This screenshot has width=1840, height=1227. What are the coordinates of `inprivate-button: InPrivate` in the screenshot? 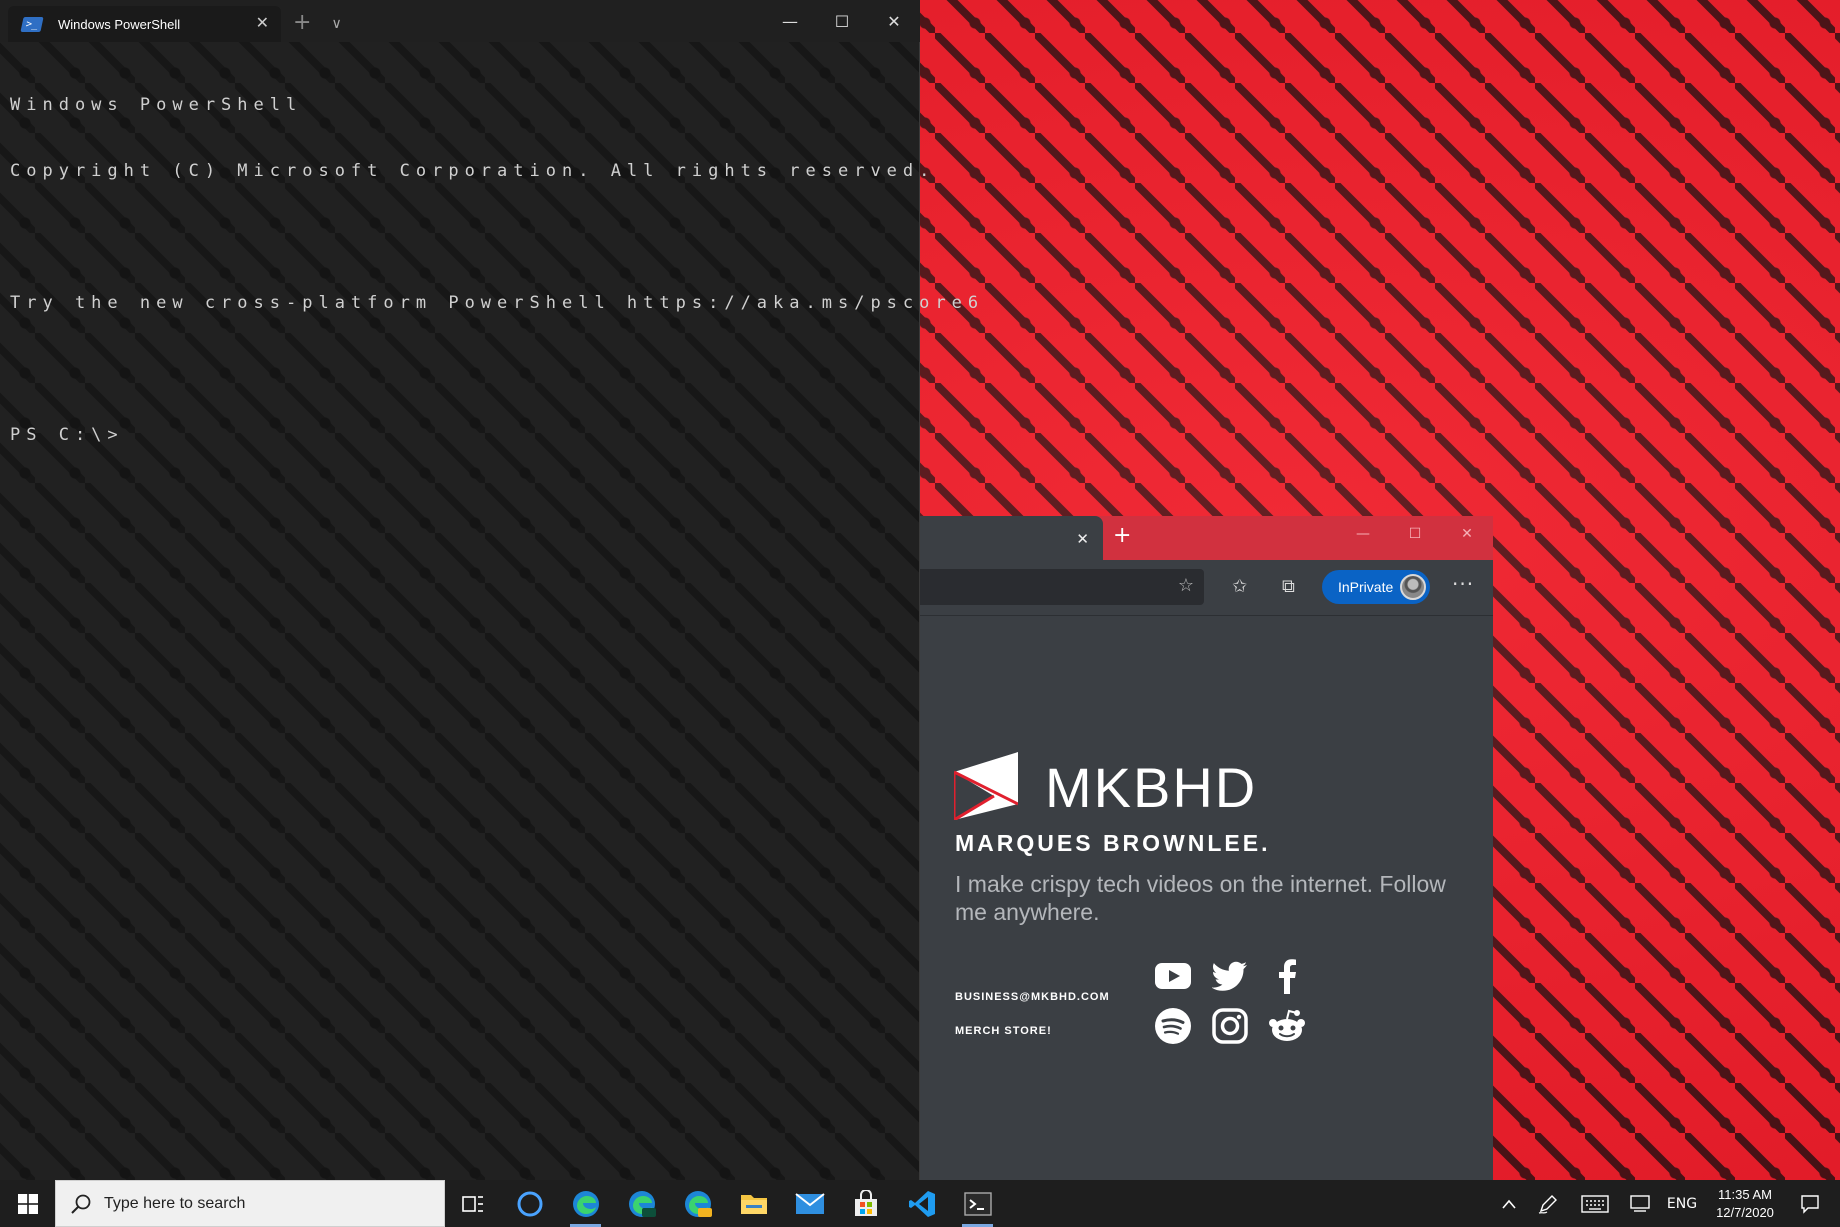 It's located at (1376, 587).